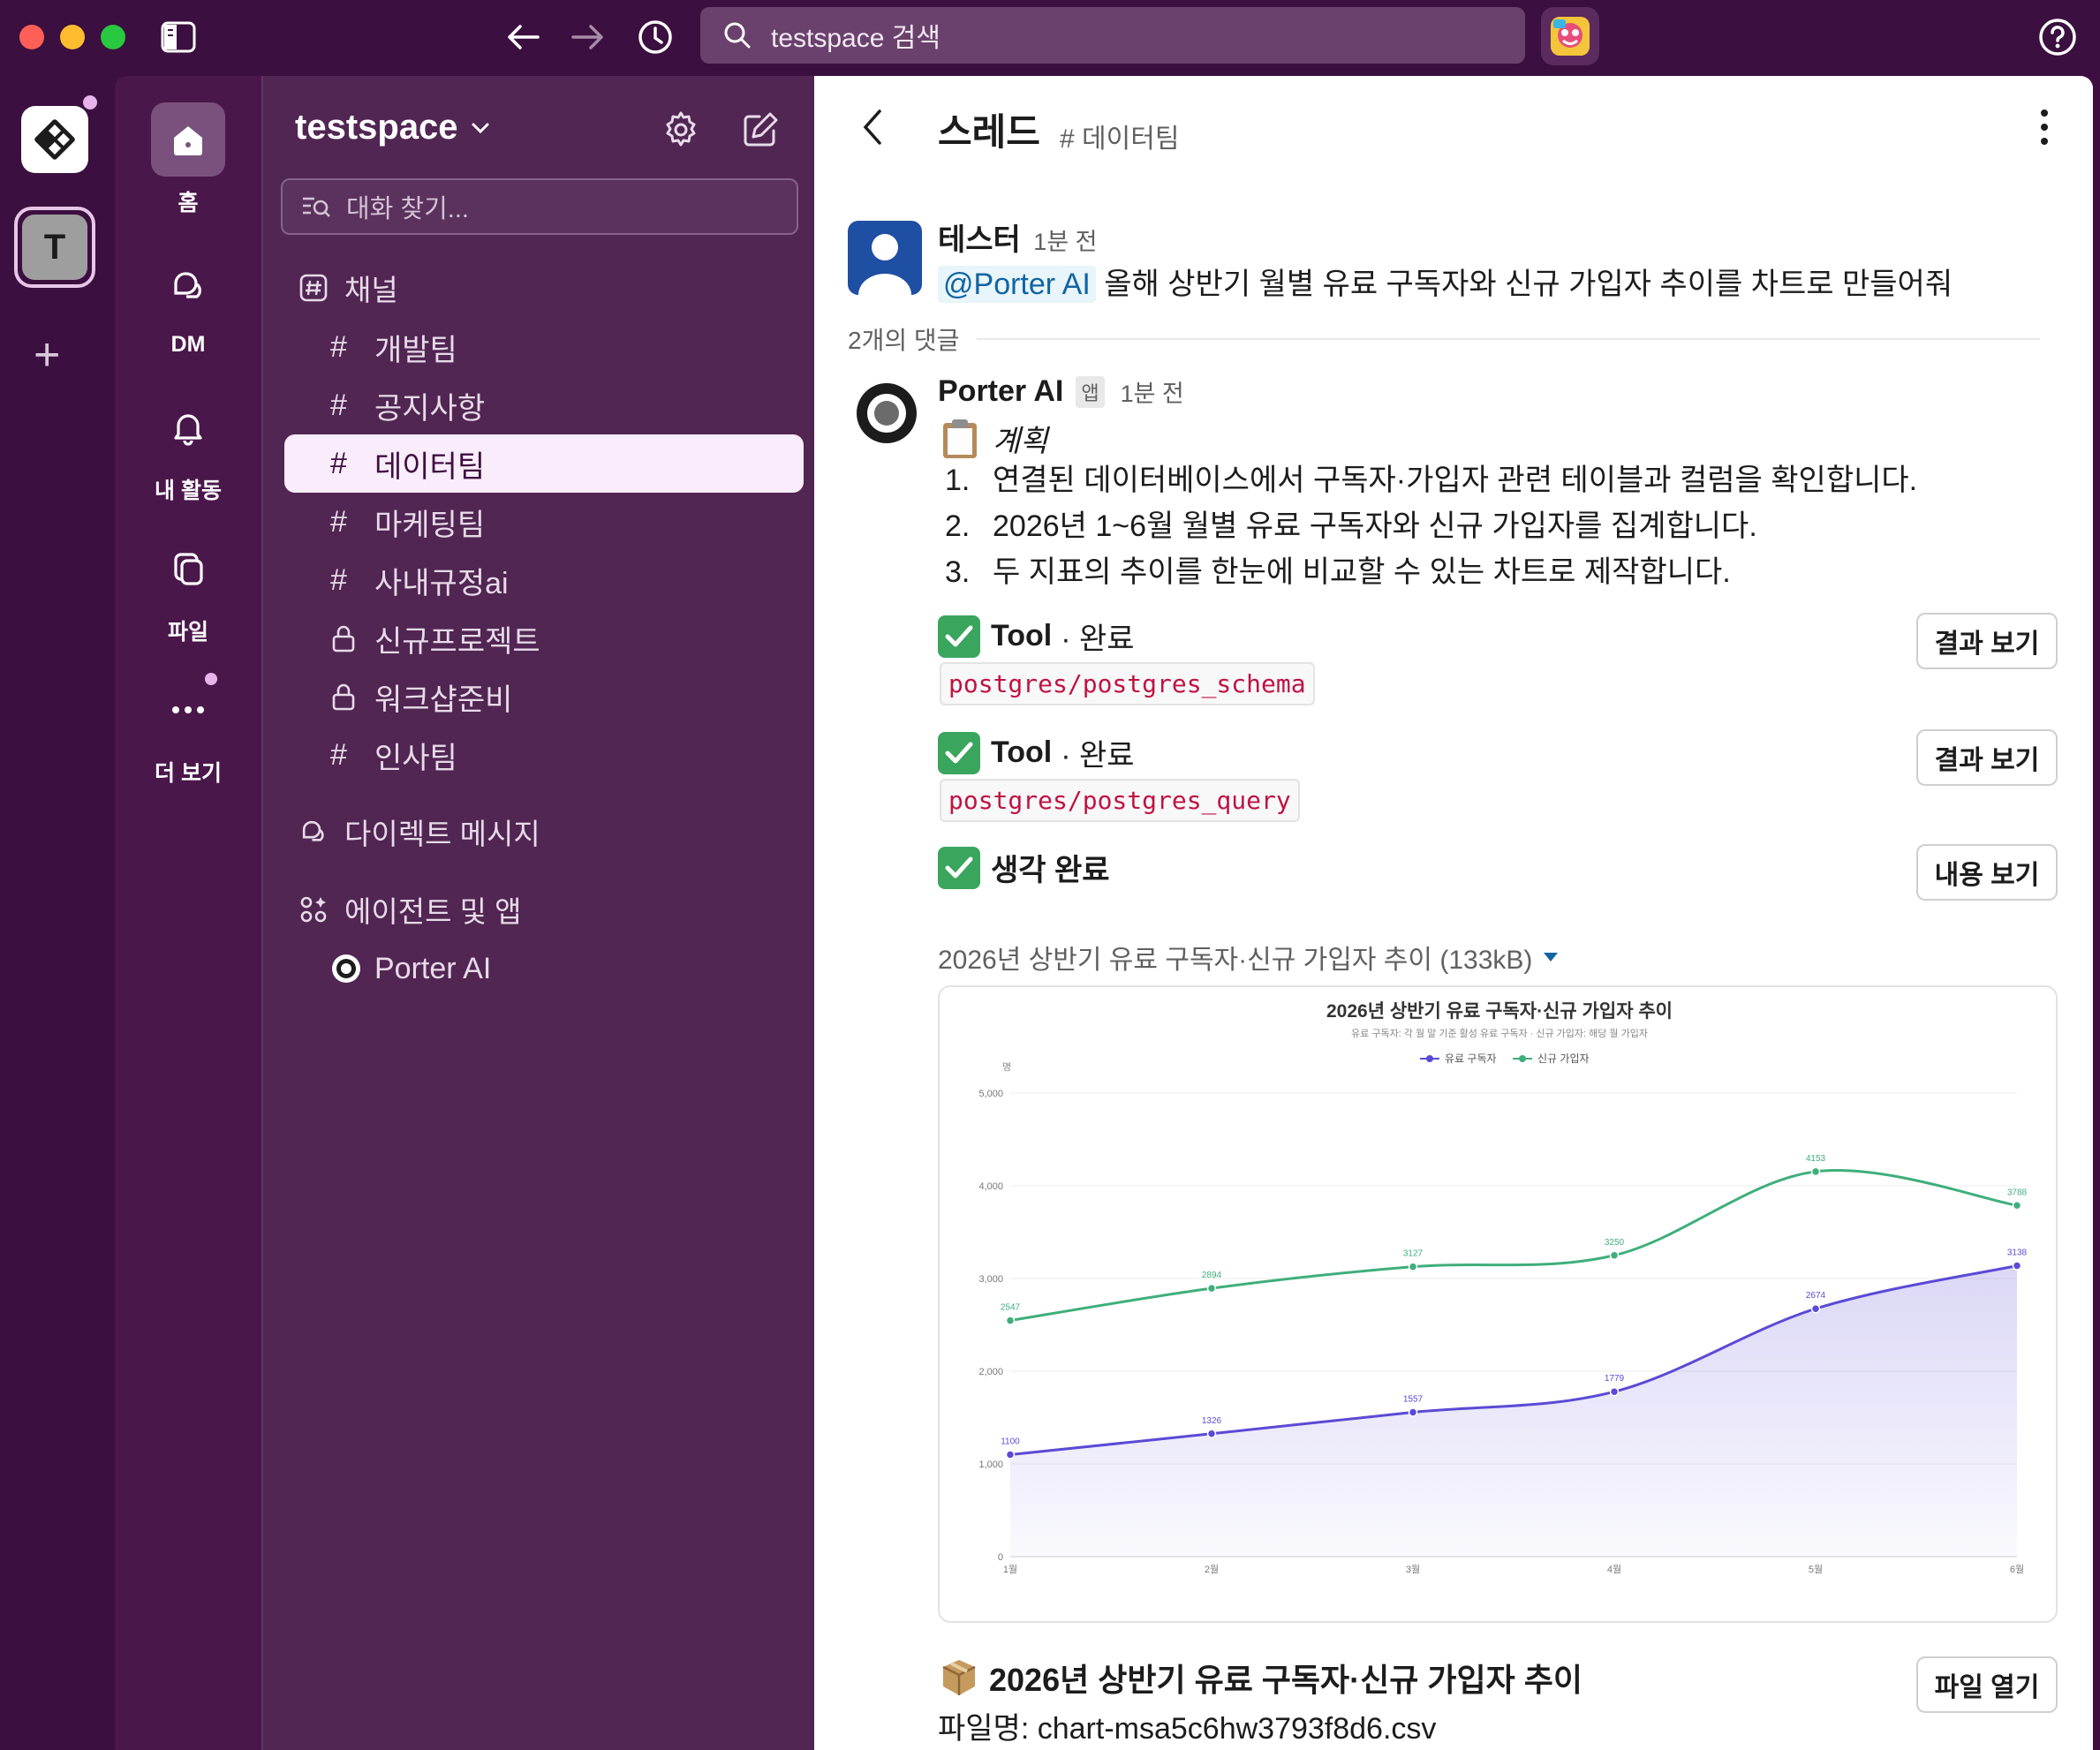  Describe the element at coordinates (433, 968) in the screenshot. I see `app-name: Porter AI` at that location.